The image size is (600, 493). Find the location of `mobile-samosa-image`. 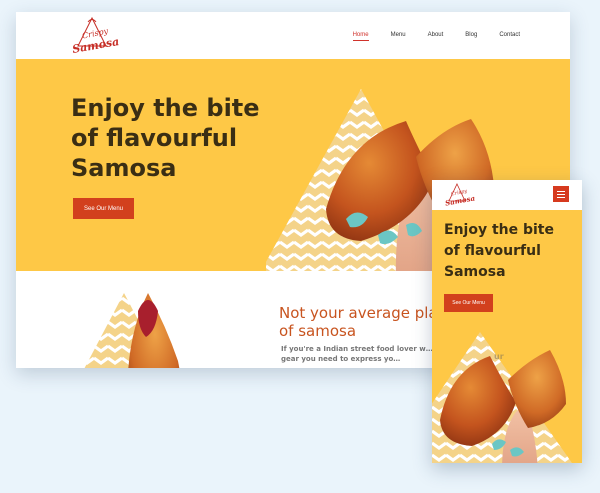

mobile-samosa-image is located at coordinates (502, 397).